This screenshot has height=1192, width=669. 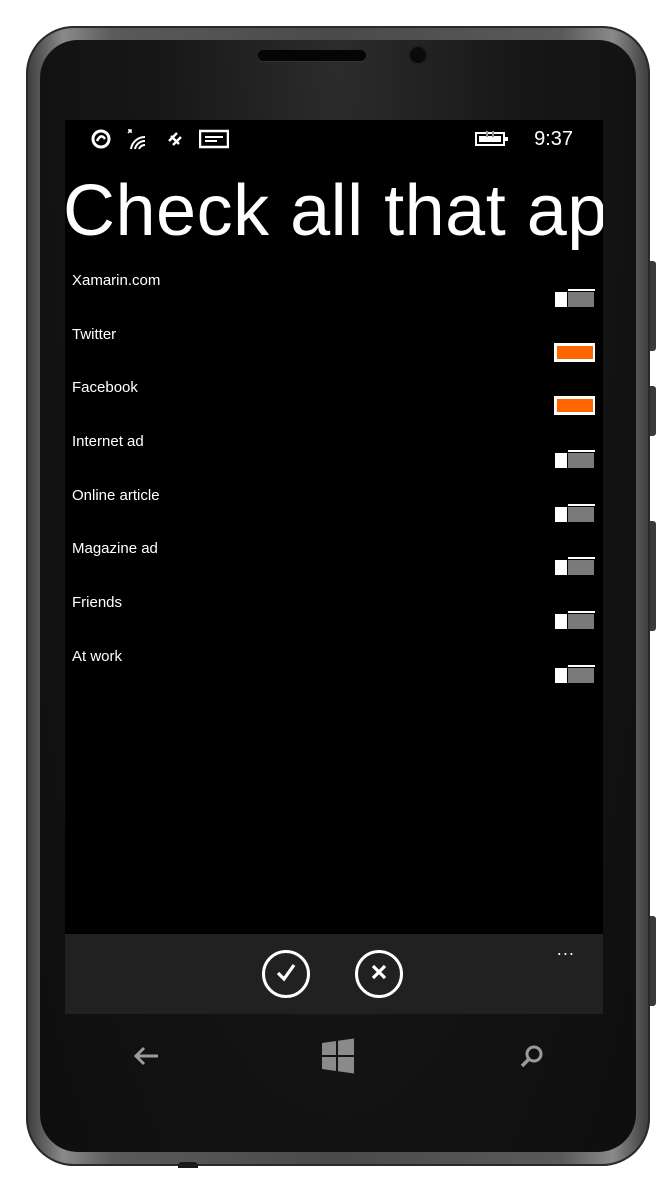 What do you see at coordinates (115, 549) in the screenshot?
I see `option-label: Magazine ad` at bounding box center [115, 549].